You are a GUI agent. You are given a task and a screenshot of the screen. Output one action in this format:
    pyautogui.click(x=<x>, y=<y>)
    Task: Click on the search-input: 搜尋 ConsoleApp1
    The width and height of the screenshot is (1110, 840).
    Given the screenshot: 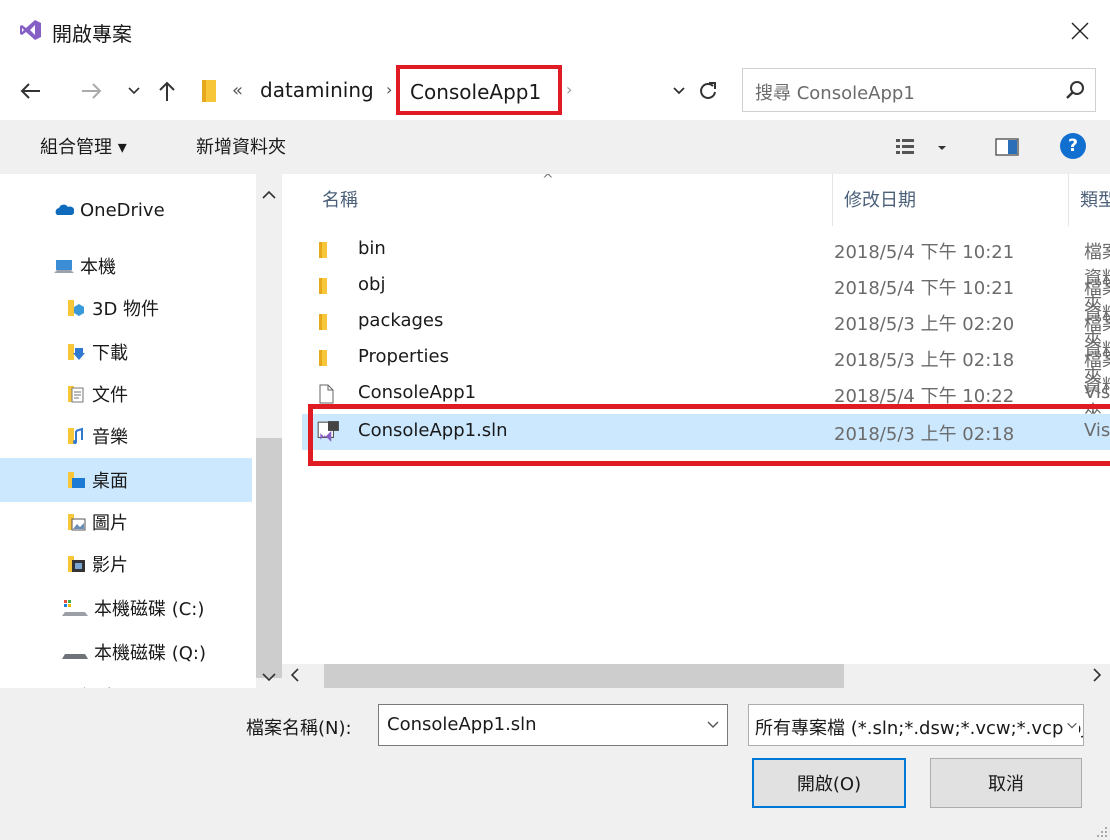 What is the action you would take?
    pyautogui.click(x=919, y=90)
    